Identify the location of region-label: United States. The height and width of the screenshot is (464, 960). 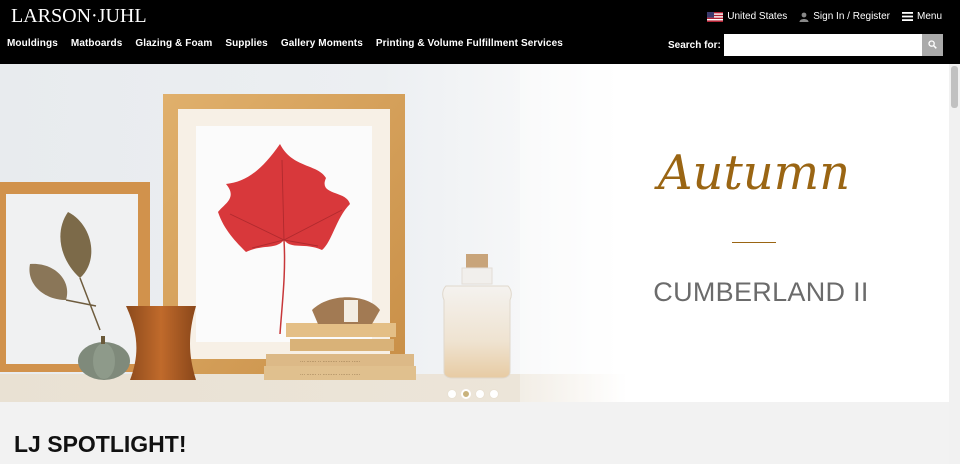
(757, 16).